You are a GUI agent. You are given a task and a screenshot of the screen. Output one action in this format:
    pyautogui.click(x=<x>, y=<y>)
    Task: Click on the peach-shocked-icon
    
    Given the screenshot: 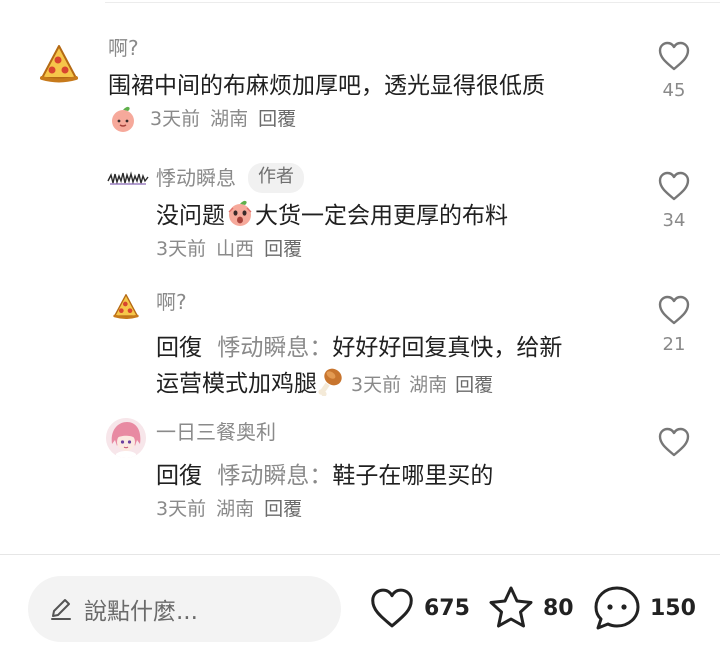 What is the action you would take?
    pyautogui.click(x=240, y=213)
    